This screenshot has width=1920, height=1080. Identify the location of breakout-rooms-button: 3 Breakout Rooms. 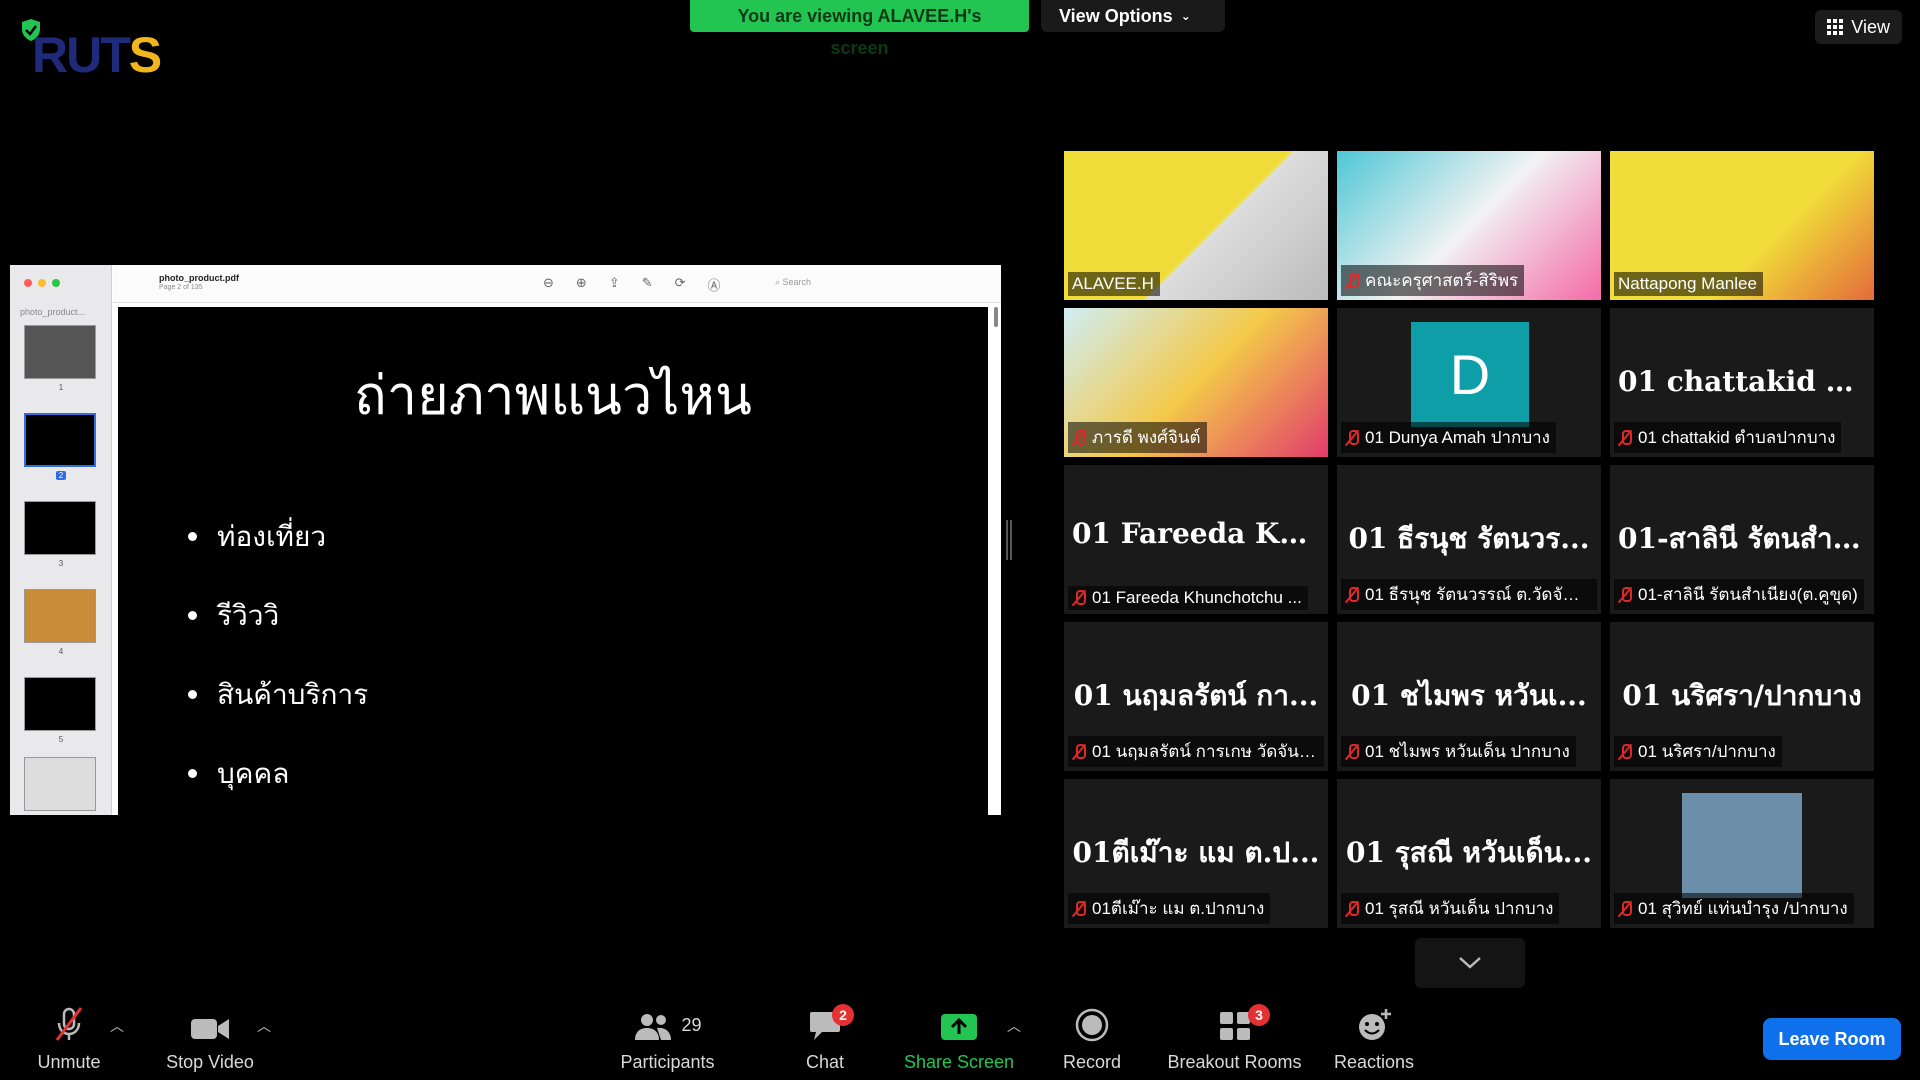
(1234, 1040).